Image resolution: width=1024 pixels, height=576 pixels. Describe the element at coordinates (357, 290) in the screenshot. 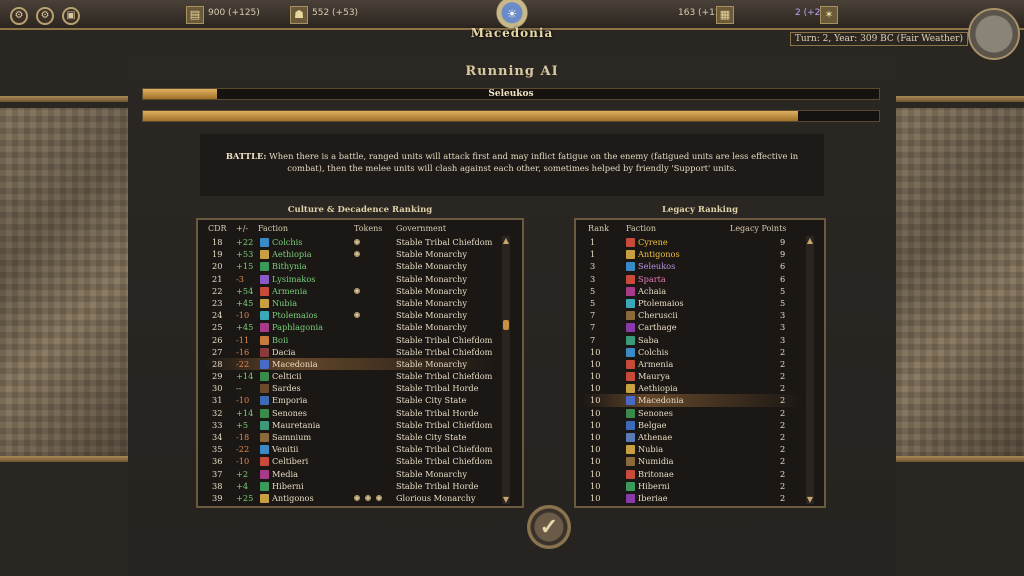

I see `token-icon` at that location.